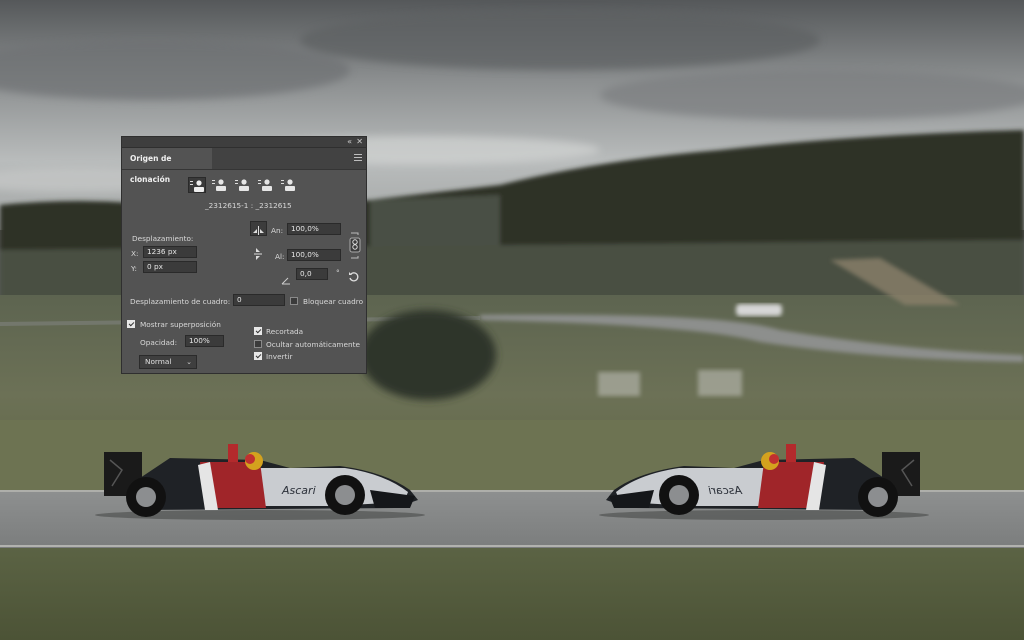 This screenshot has height=640, width=1024. Describe the element at coordinates (298, 490) in the screenshot. I see `car-livery-text: Ascari` at that location.